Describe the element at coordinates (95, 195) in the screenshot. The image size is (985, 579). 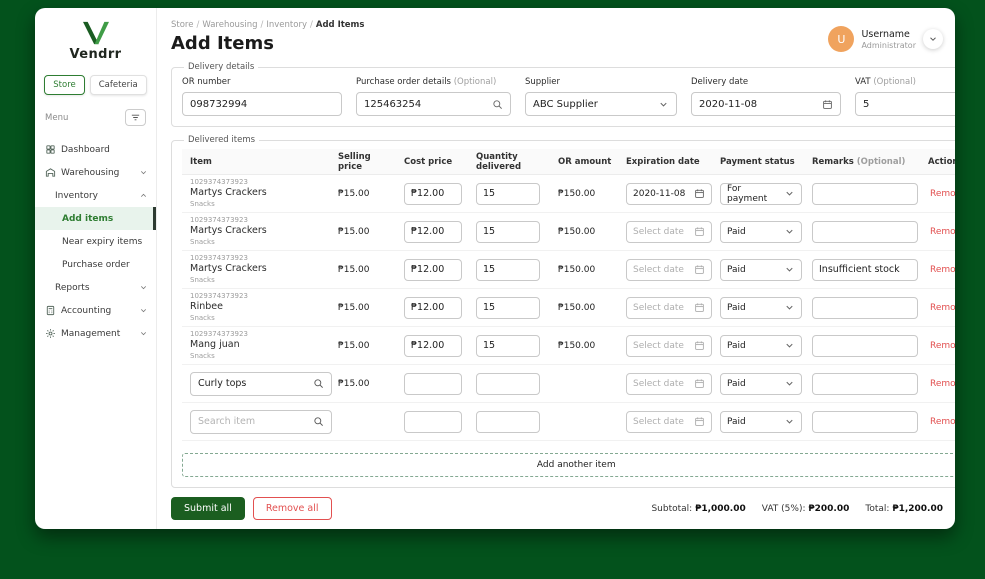
I see `sidebar-item-inventory: Inventory` at that location.